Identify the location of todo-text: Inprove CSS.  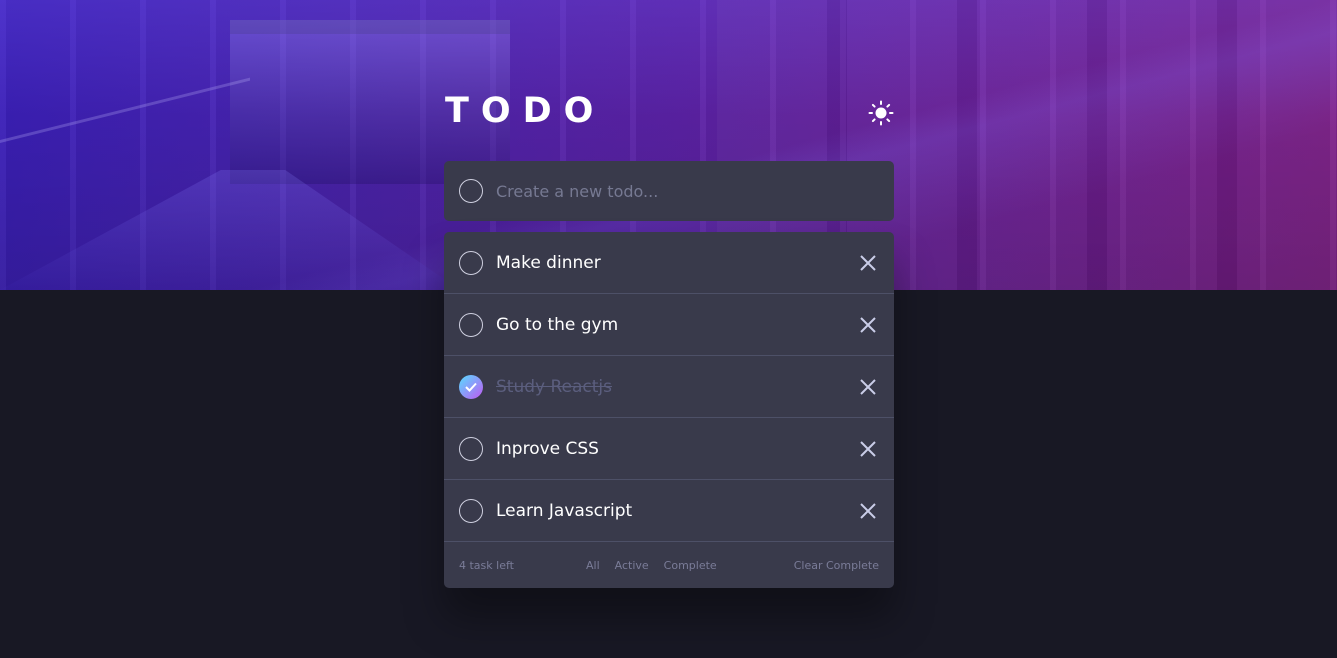
(547, 448).